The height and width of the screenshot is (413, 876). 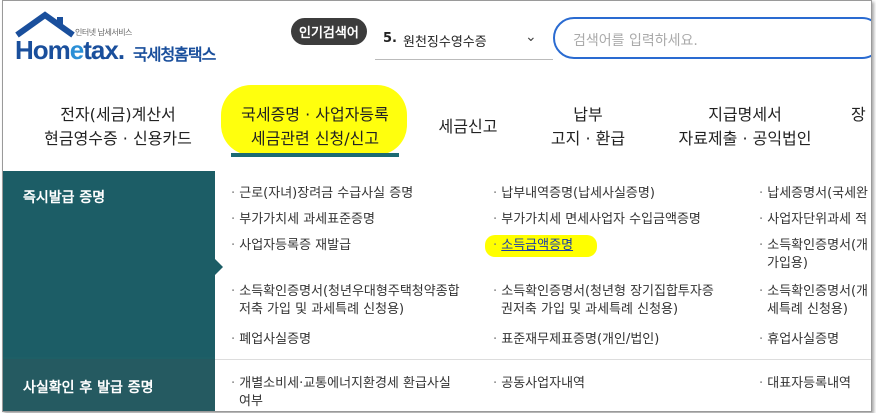 What do you see at coordinates (588, 127) in the screenshot?
I see `nav-payment: 납부 고지 · 환급` at bounding box center [588, 127].